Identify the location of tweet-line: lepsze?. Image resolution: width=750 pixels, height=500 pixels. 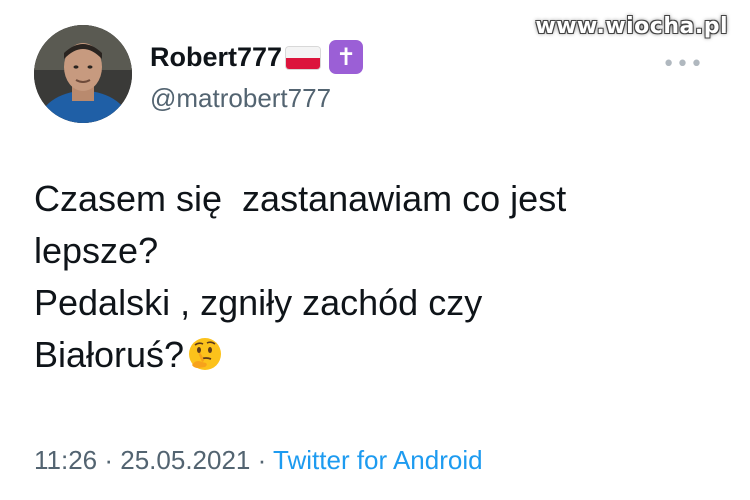
(96, 250).